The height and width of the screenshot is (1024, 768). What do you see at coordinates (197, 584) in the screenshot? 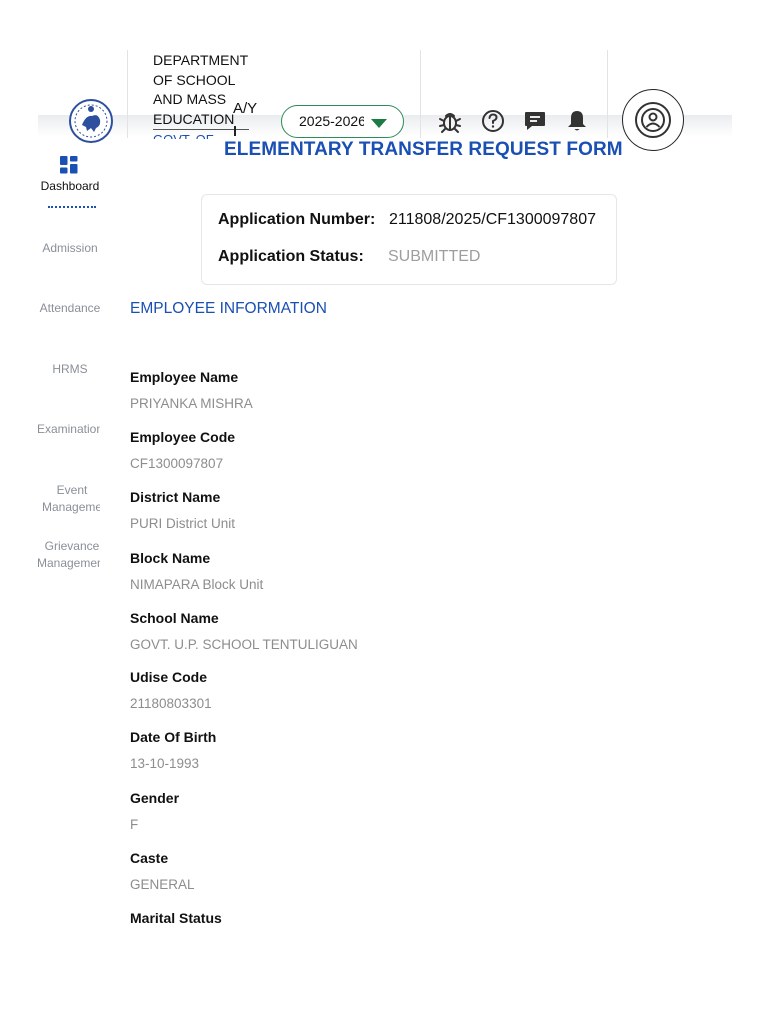
I see `field-value: NIMAPARA Block Unit` at bounding box center [197, 584].